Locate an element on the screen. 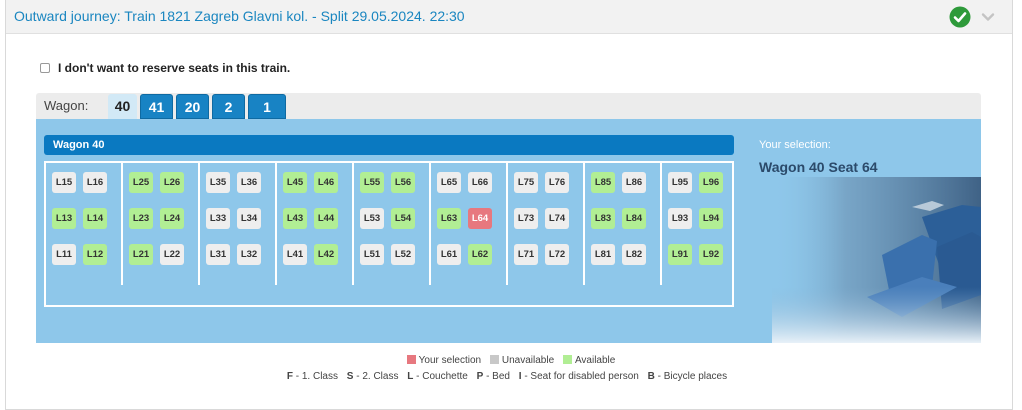 The height and width of the screenshot is (410, 1022). seat-l26: L26 is located at coordinates (172, 182).